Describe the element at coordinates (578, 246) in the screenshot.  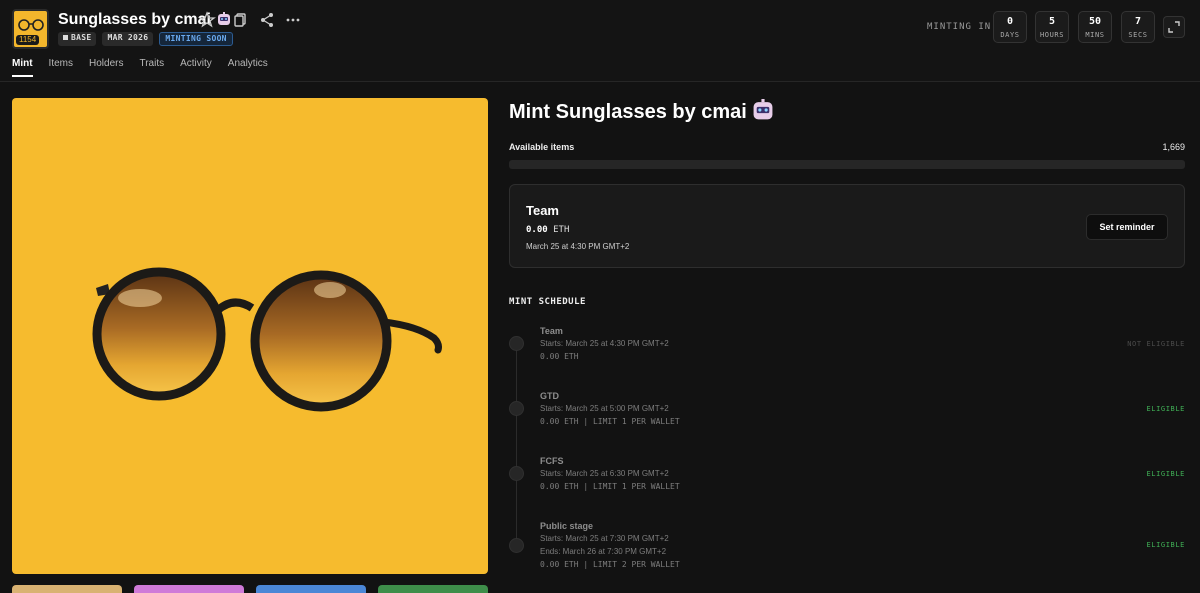
I see `current-stage-date: March 25 at 4:30 PM GMT+2` at that location.